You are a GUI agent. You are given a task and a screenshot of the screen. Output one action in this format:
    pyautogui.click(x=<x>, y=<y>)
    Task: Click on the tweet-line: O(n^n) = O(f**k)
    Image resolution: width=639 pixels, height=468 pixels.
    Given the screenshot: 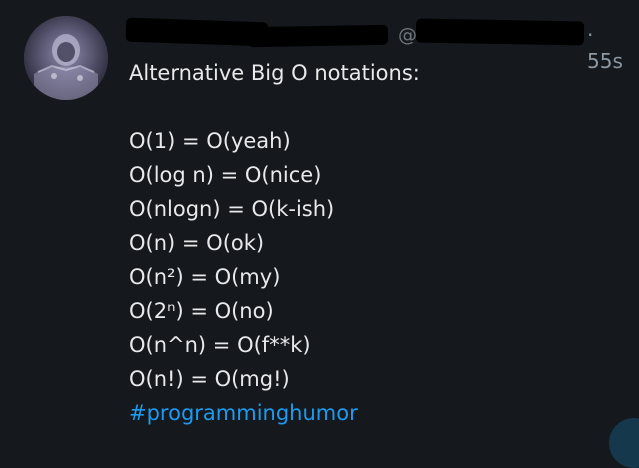 What is the action you would take?
    pyautogui.click(x=220, y=345)
    